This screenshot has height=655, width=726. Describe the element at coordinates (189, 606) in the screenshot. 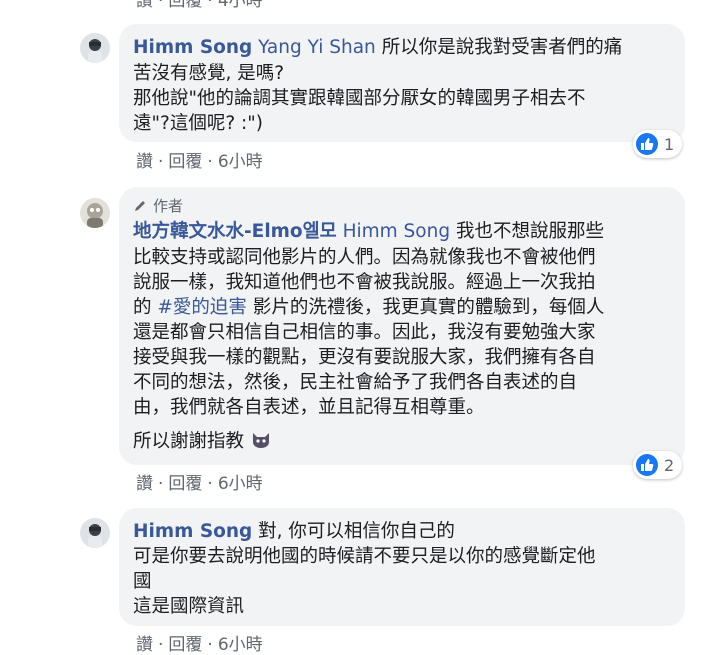

I see `comment-text: 這是國際資訊` at that location.